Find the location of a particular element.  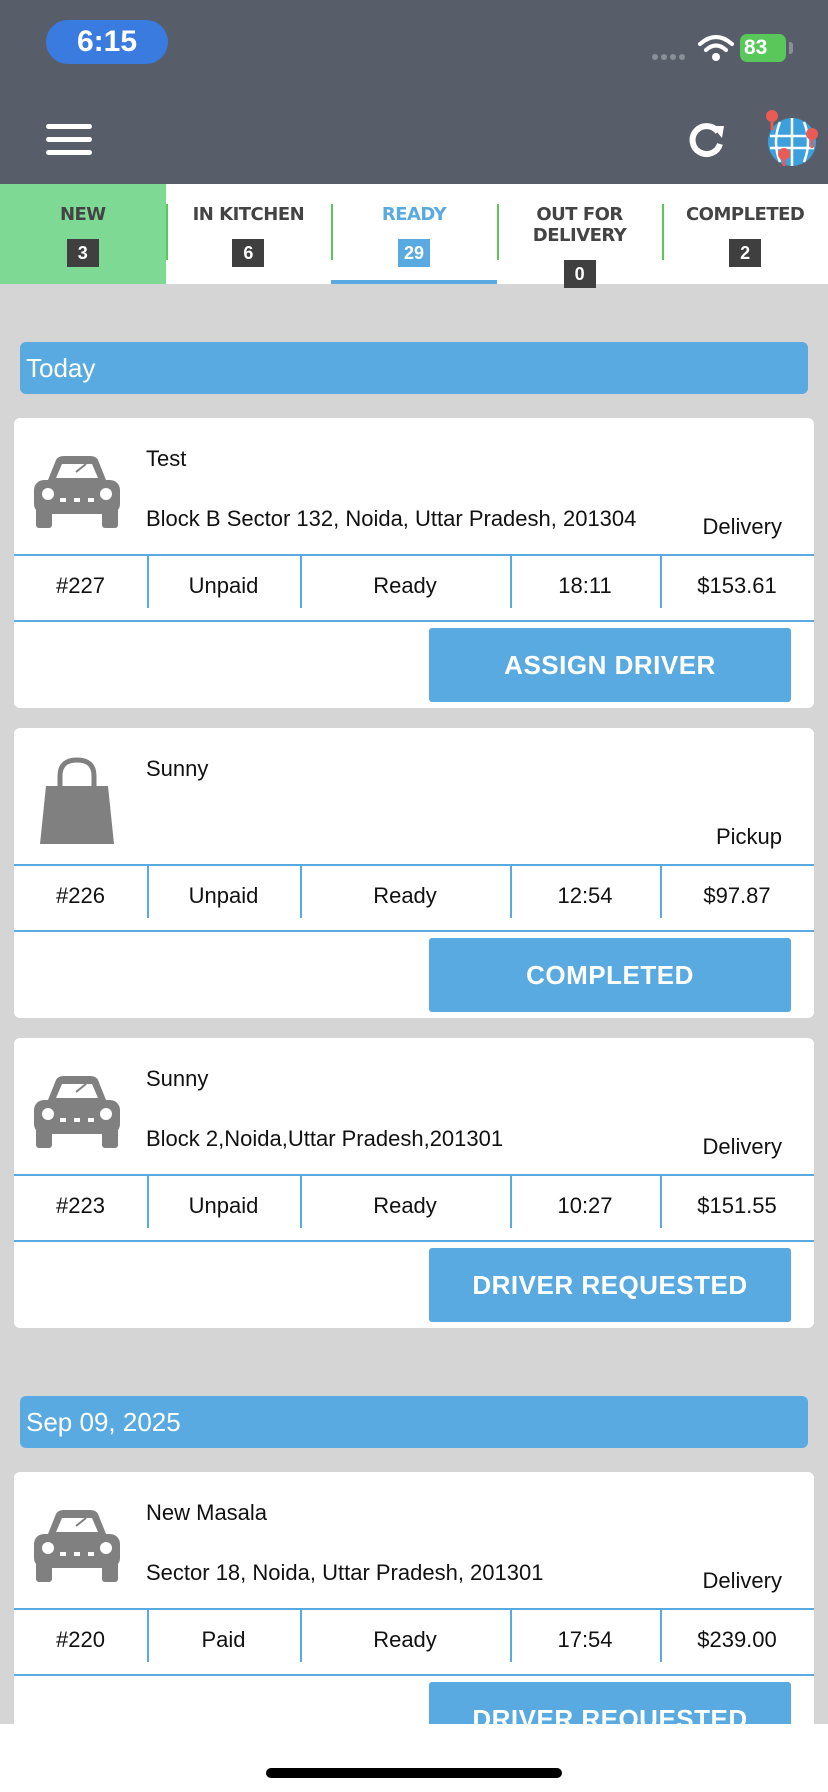

tab-label: IN KITCHEN is located at coordinates (248, 214).